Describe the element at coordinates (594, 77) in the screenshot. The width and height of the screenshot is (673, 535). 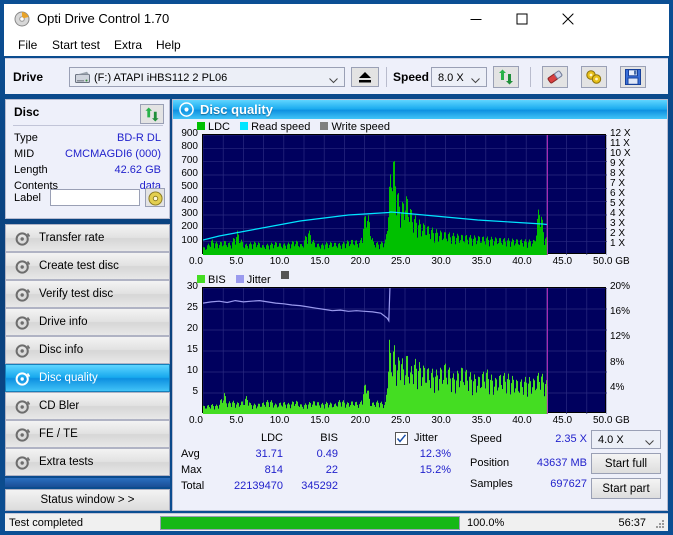
I see `bitsetting-button` at that location.